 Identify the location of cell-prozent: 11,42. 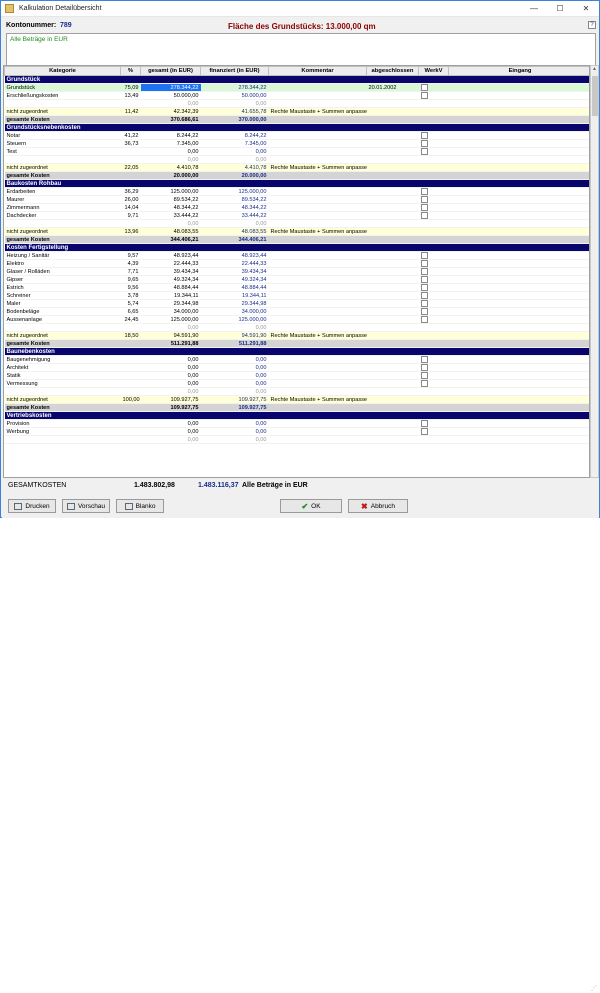
(130, 111).